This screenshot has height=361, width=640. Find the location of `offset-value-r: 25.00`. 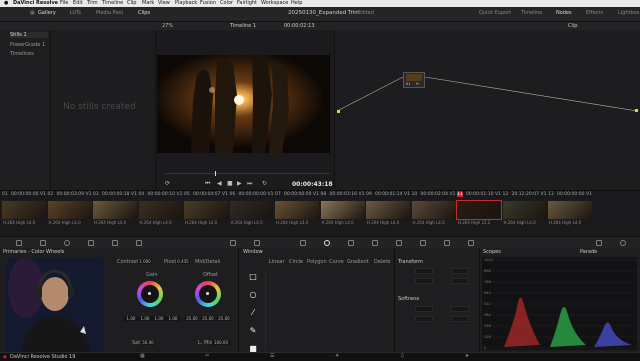

offset-value-r: 25.00 is located at coordinates (192, 318).